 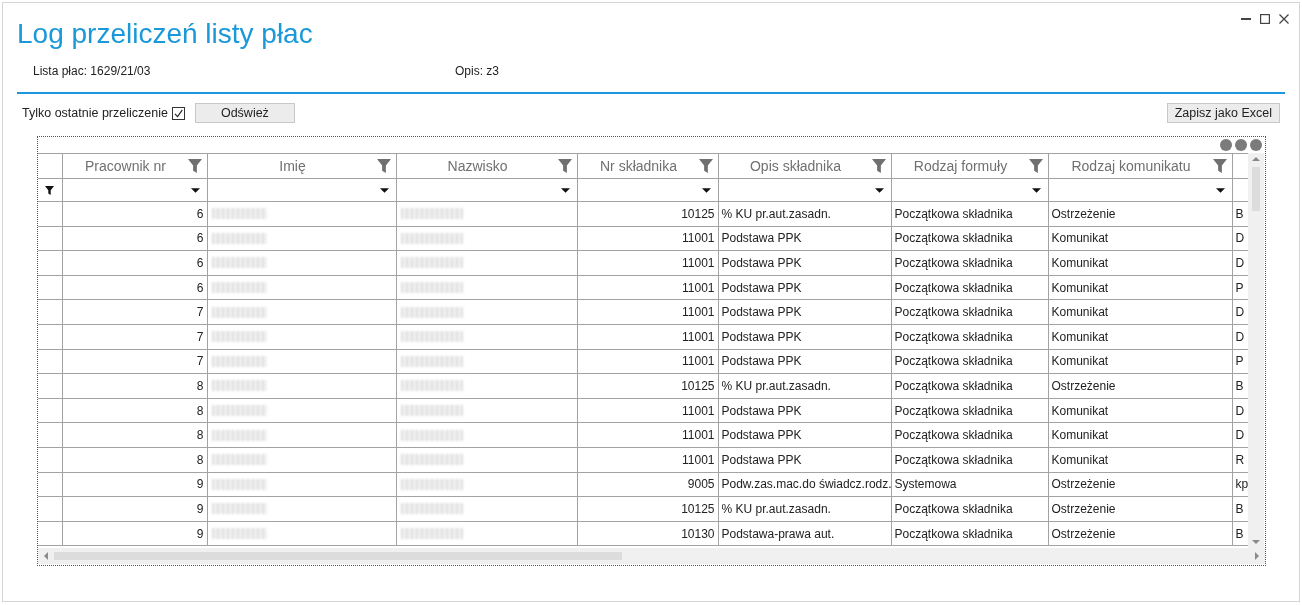 What do you see at coordinates (804, 386) in the screenshot?
I see `table-cell: % KU pr.aut.zasadn.` at bounding box center [804, 386].